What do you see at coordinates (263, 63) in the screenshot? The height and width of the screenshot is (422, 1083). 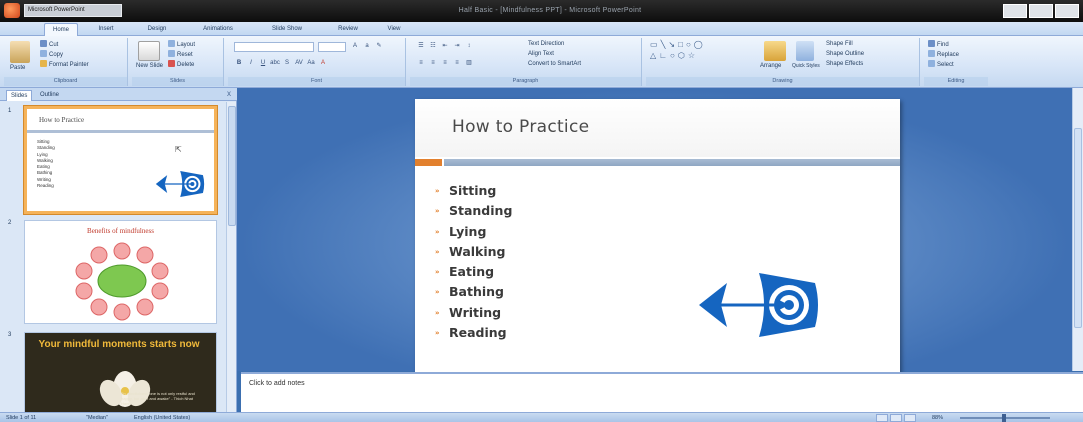 I see `underline-icon: U` at bounding box center [263, 63].